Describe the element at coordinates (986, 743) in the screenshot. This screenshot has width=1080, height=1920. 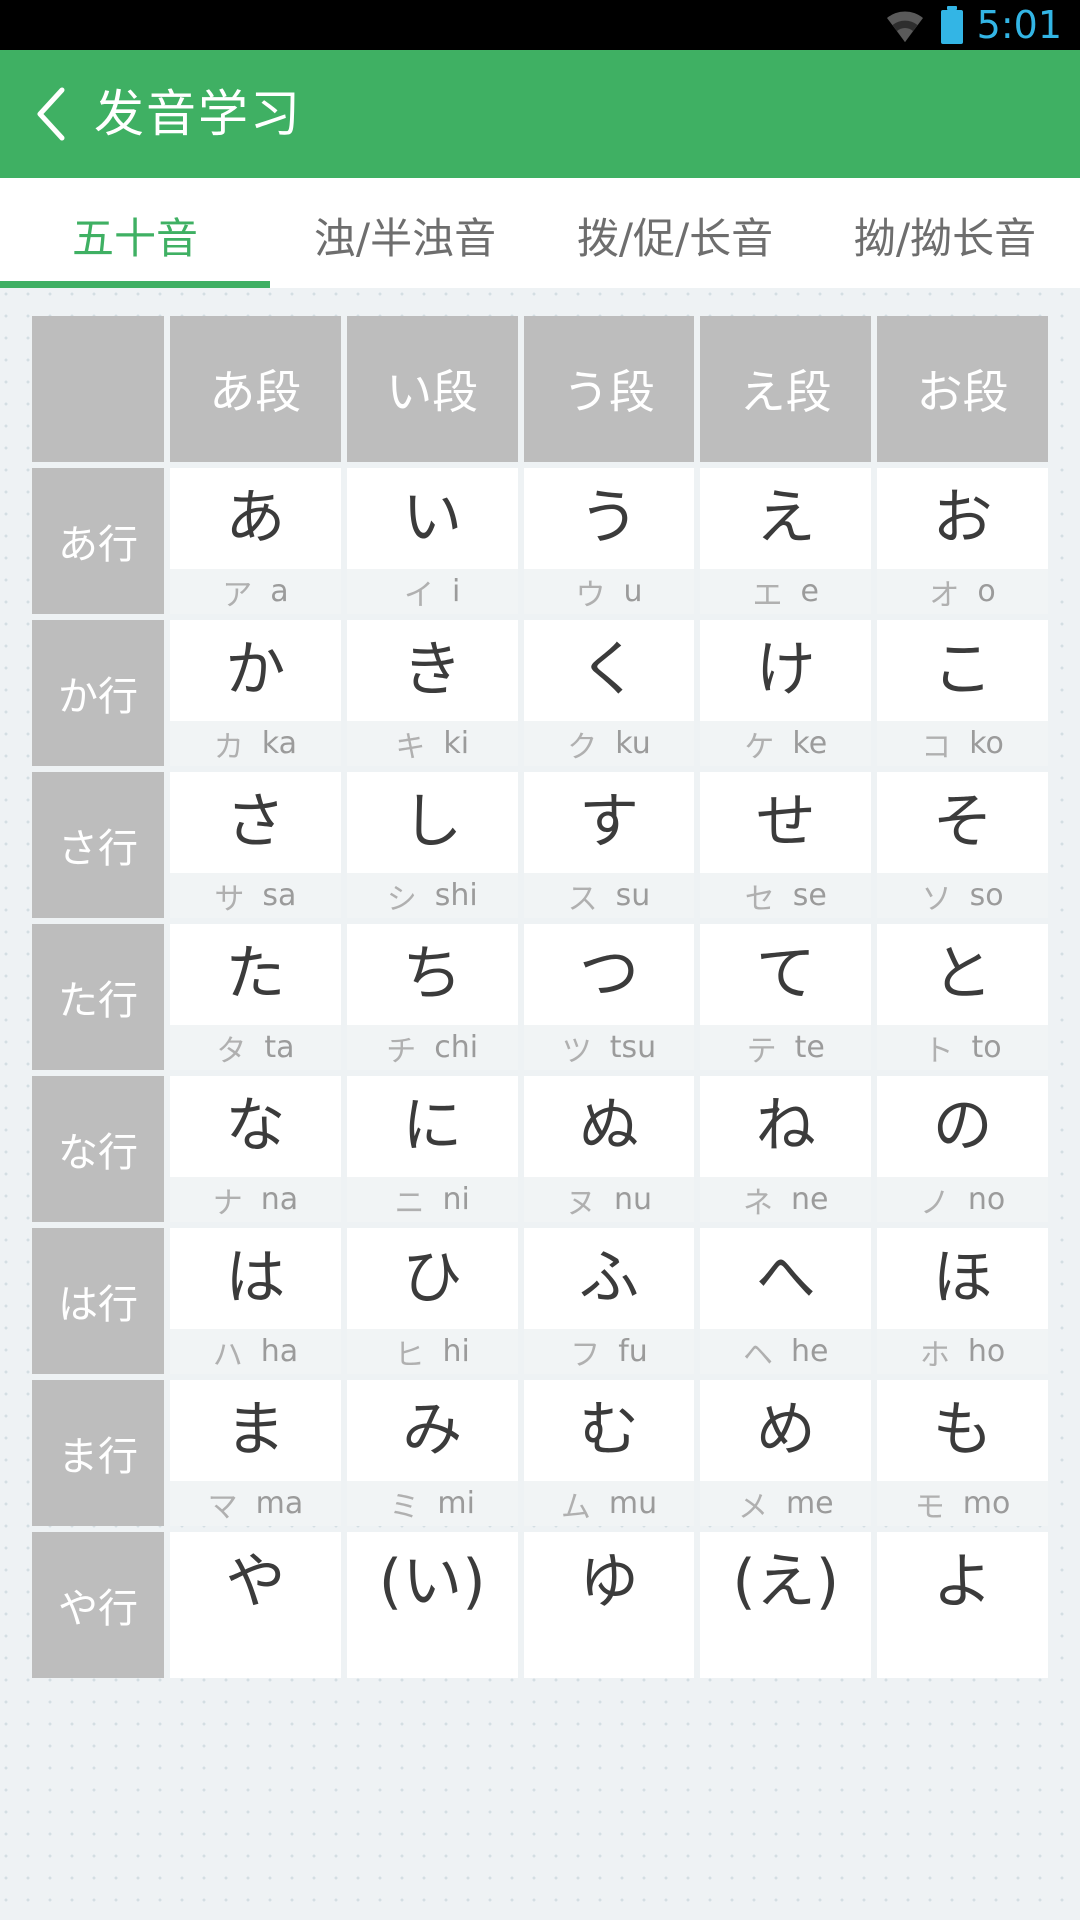
I see `romaji-label: ko` at that location.